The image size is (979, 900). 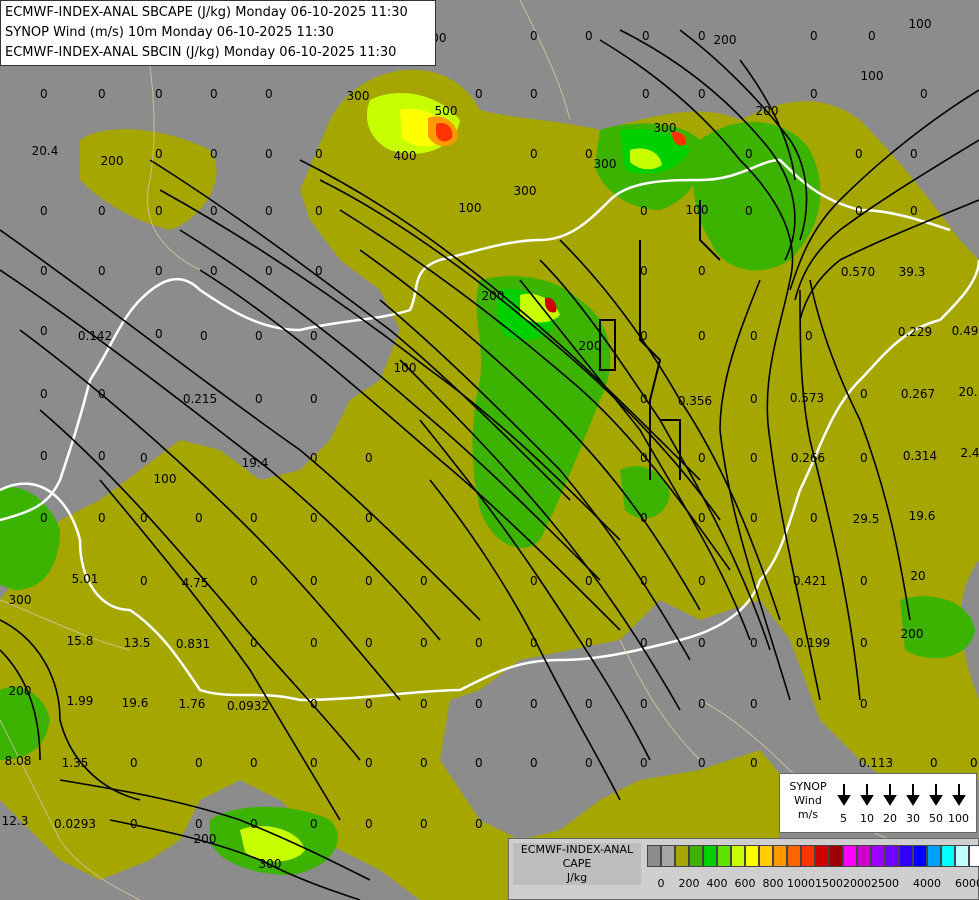 What do you see at coordinates (95, 336) in the screenshot?
I see `map-value-label: 0.142` at bounding box center [95, 336].